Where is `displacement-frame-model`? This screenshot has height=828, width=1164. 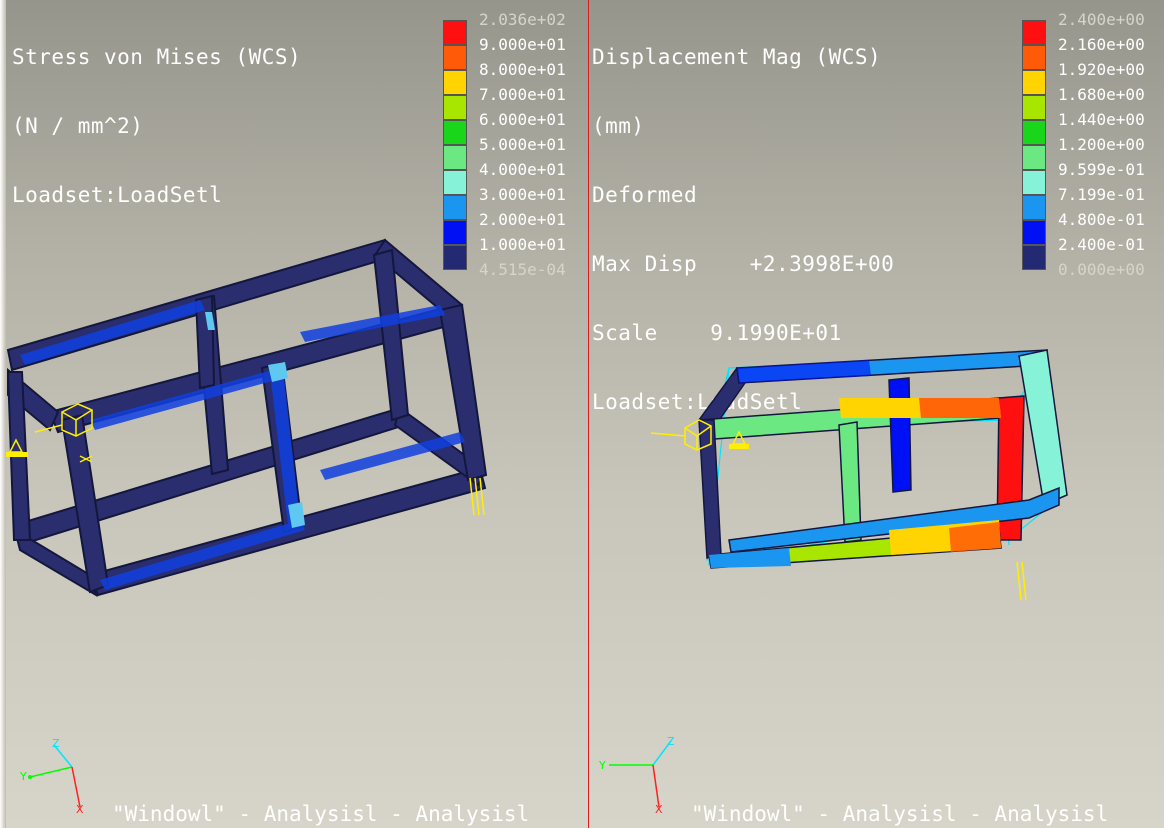 displacement-frame-model is located at coordinates (859, 475).